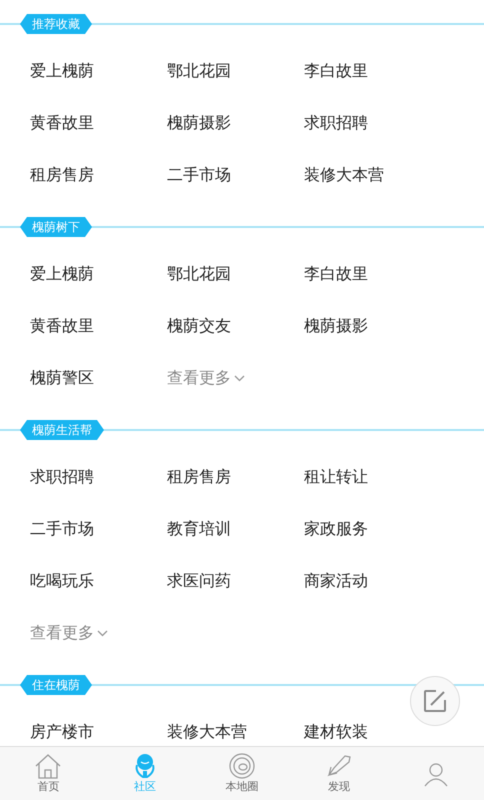  What do you see at coordinates (199, 529) in the screenshot?
I see `forum-link: 教育培训` at bounding box center [199, 529].